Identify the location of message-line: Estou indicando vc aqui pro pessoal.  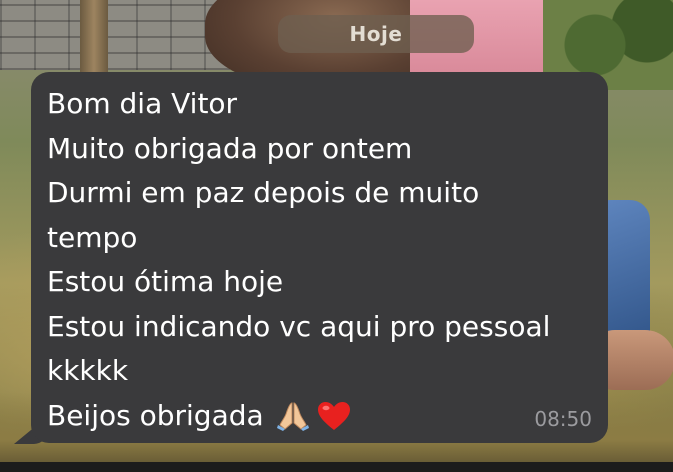
(299, 326).